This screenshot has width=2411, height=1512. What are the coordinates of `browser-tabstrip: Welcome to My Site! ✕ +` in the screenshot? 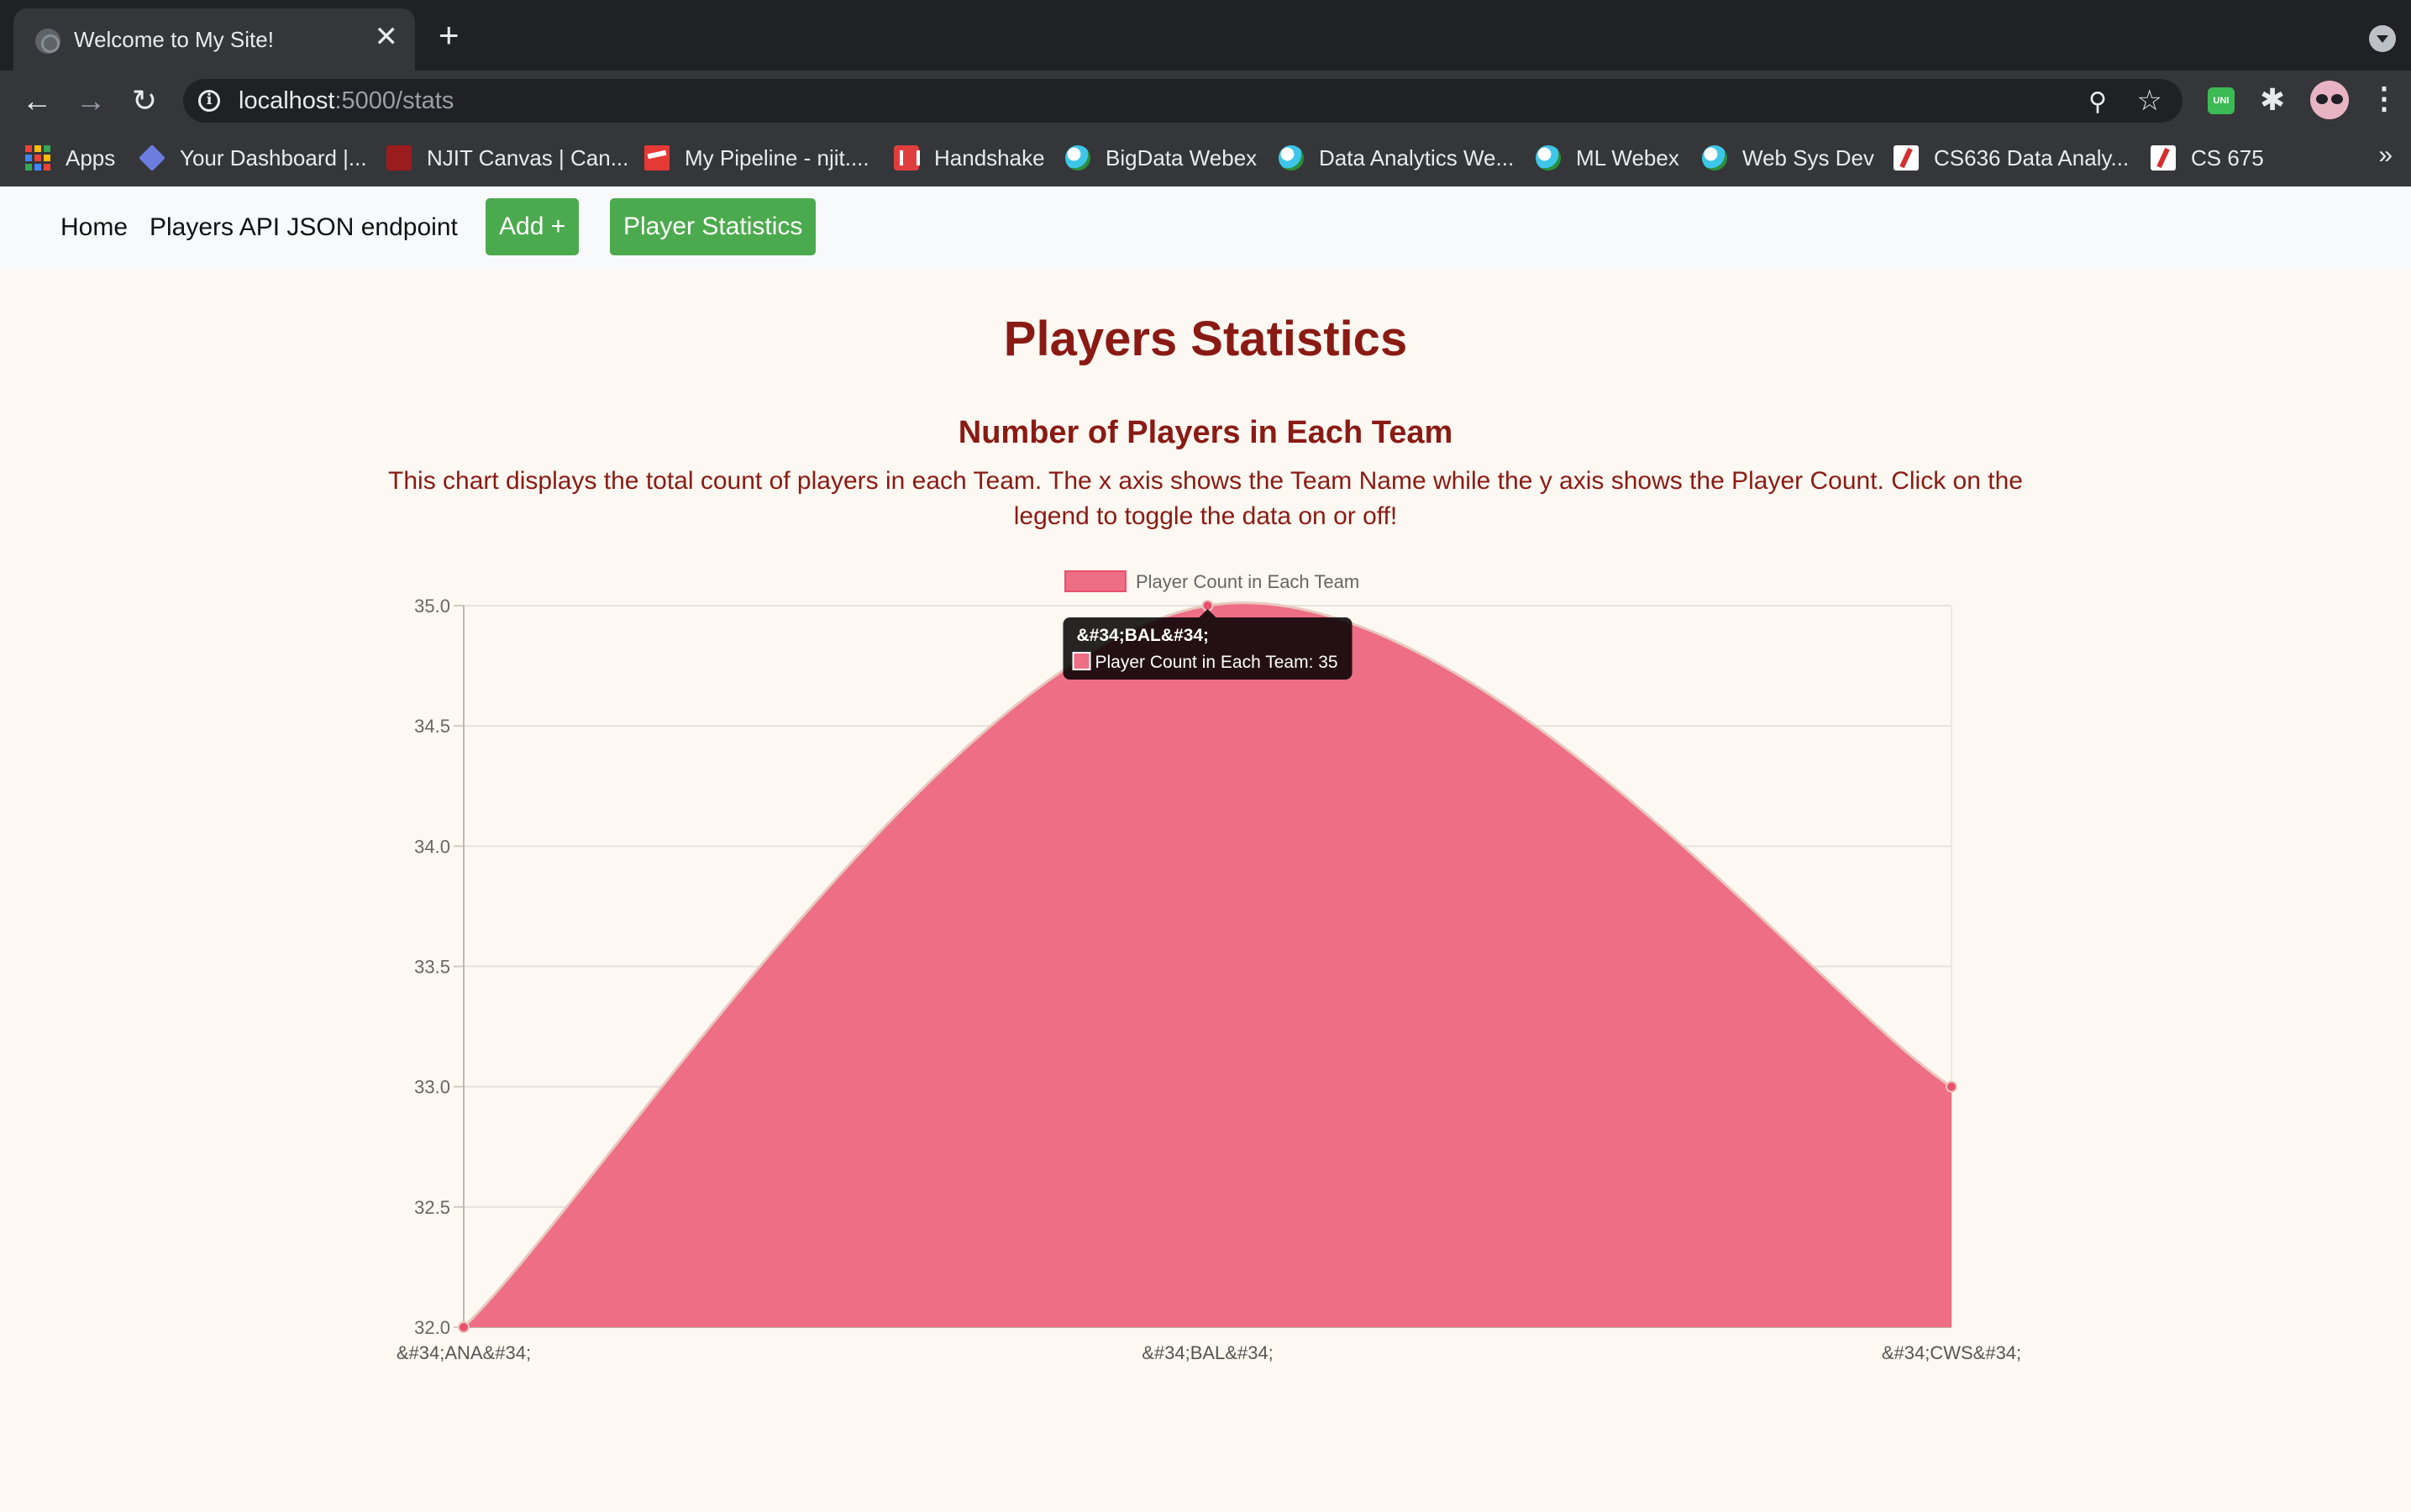 It's located at (1205, 35).